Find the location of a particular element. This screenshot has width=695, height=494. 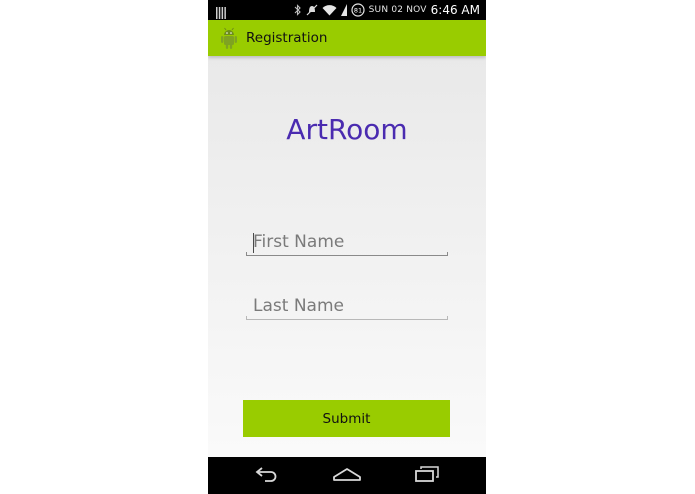

first-name-field-container is located at coordinates (347, 243).